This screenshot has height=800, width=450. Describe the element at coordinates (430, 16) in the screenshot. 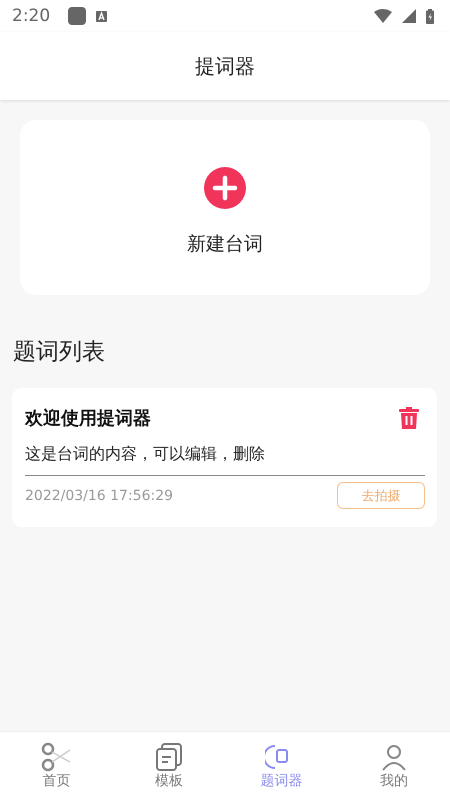

I see `battery-icon` at that location.